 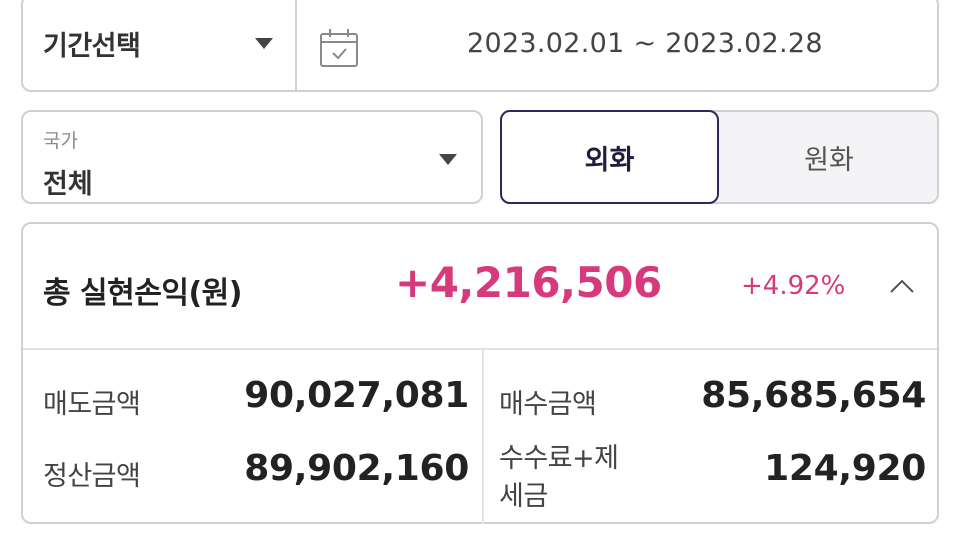 What do you see at coordinates (523, 496) in the screenshot?
I see `fee-tax-label-line2: 세금` at bounding box center [523, 496].